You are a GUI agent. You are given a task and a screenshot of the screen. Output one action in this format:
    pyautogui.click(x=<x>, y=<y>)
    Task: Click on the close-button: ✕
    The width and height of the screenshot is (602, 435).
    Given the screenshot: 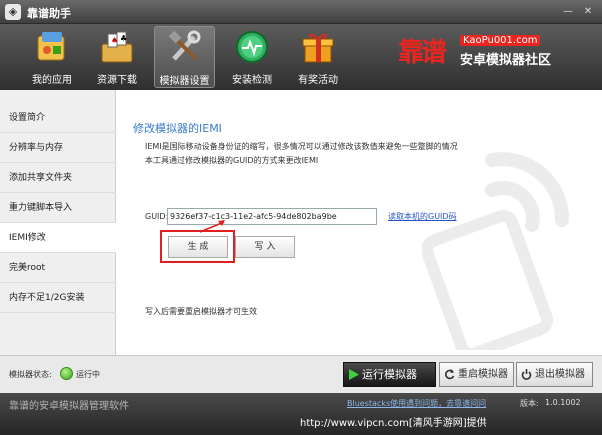 What is the action you would take?
    pyautogui.click(x=588, y=12)
    